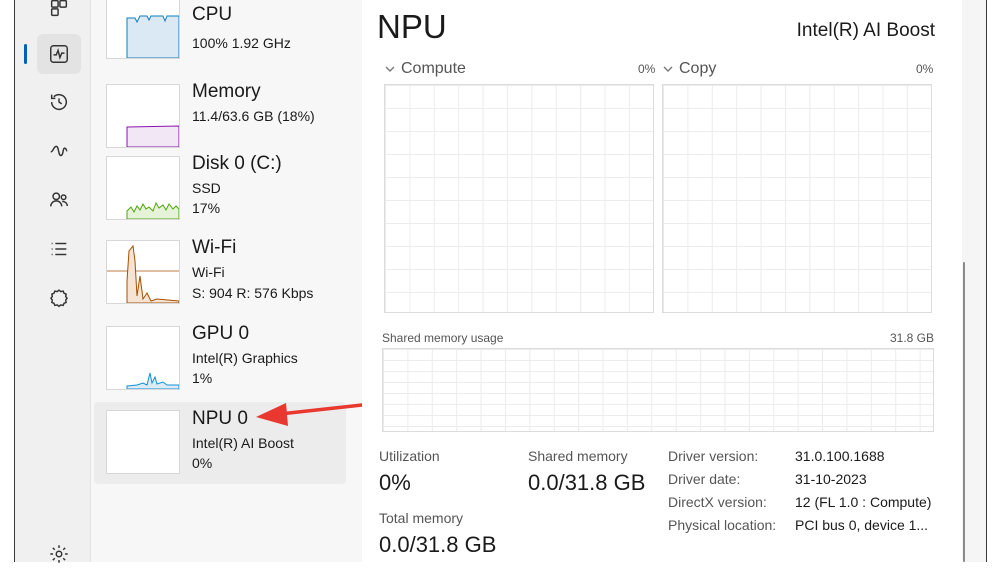 This screenshot has height=574, width=1000. I want to click on wifi-thumbnail-graph, so click(143, 272).